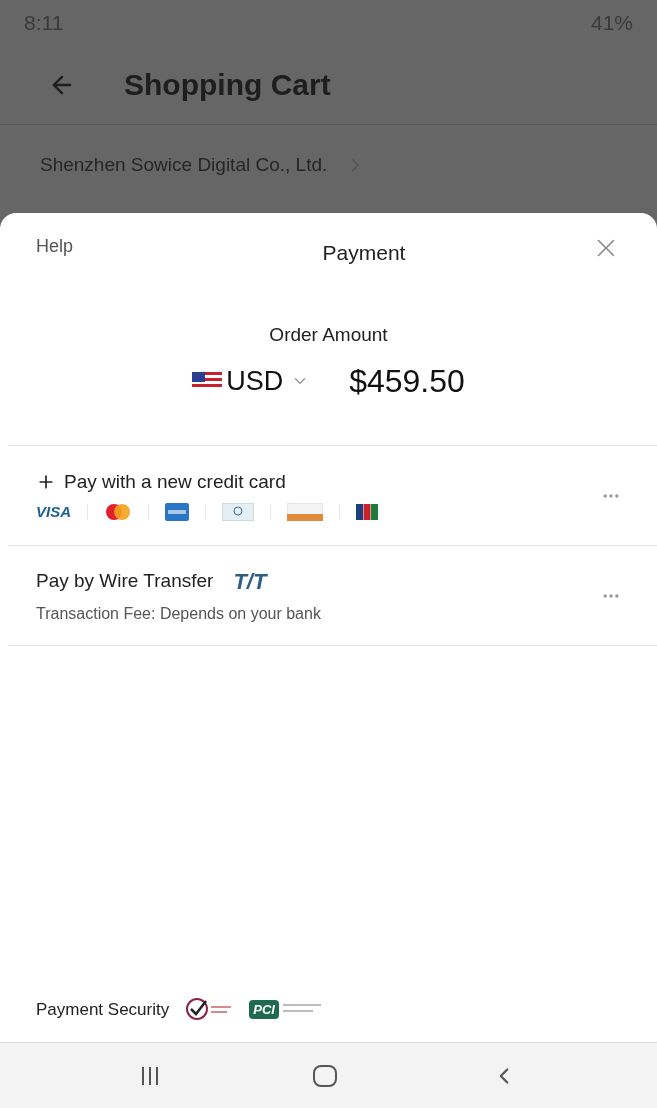  Describe the element at coordinates (209, 1009) in the screenshot. I see `check-badge-icon` at that location.